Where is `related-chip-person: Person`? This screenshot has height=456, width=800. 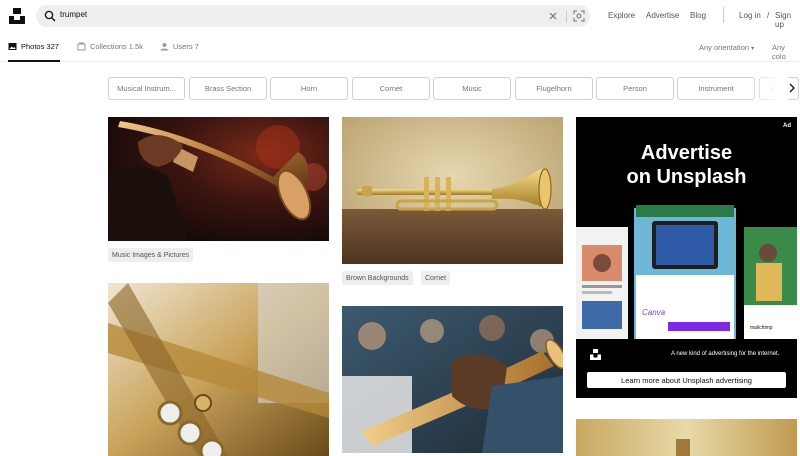
related-chip-person: Person is located at coordinates (635, 88).